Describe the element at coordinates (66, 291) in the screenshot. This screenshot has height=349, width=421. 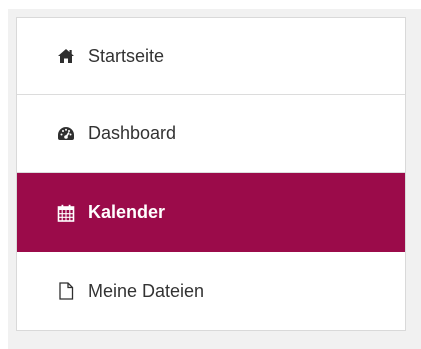
I see `file-icon` at that location.